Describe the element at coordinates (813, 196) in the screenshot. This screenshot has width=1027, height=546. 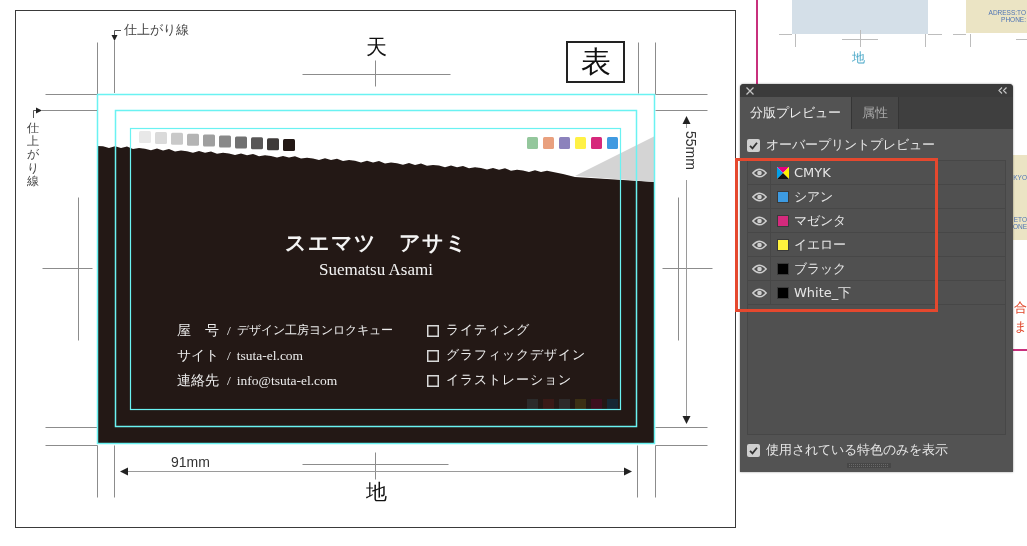
I see `separation-name: シアン` at that location.